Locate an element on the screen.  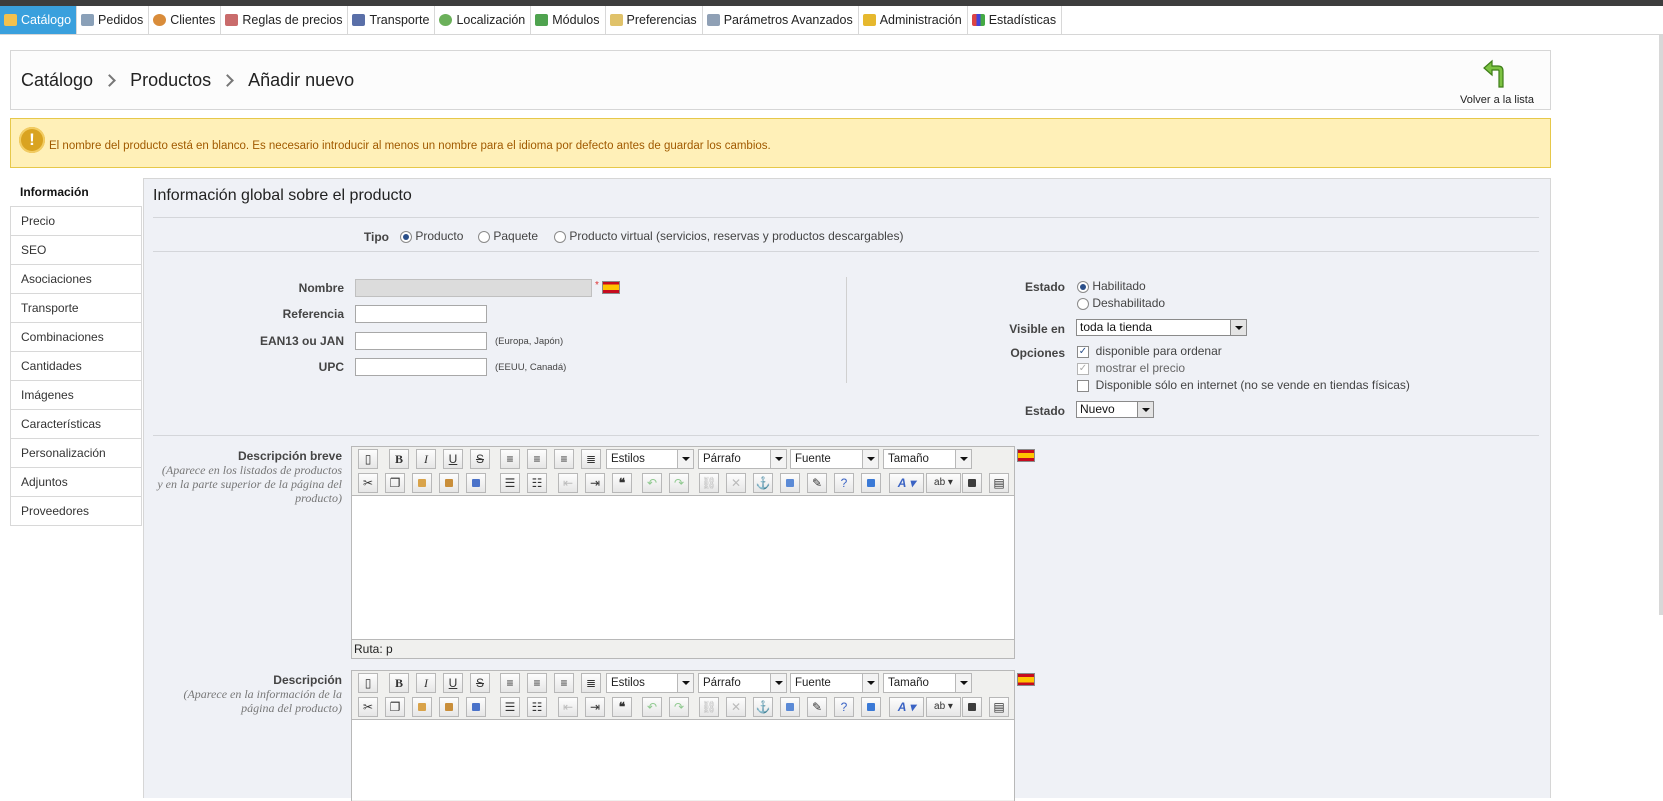
help-icon: ? is located at coordinates (844, 707).